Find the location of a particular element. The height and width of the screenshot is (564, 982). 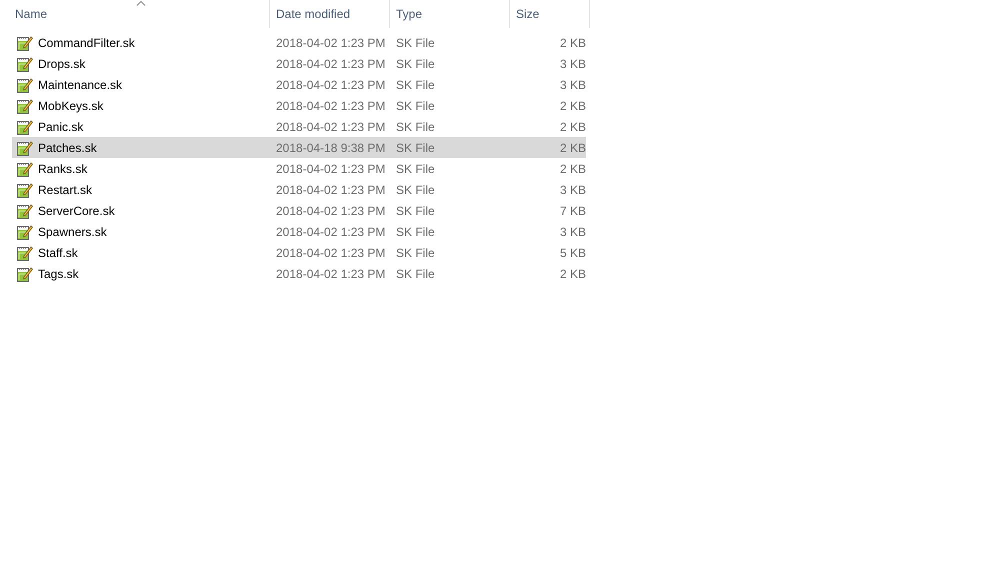

file-name: Drops.sk is located at coordinates (62, 64).